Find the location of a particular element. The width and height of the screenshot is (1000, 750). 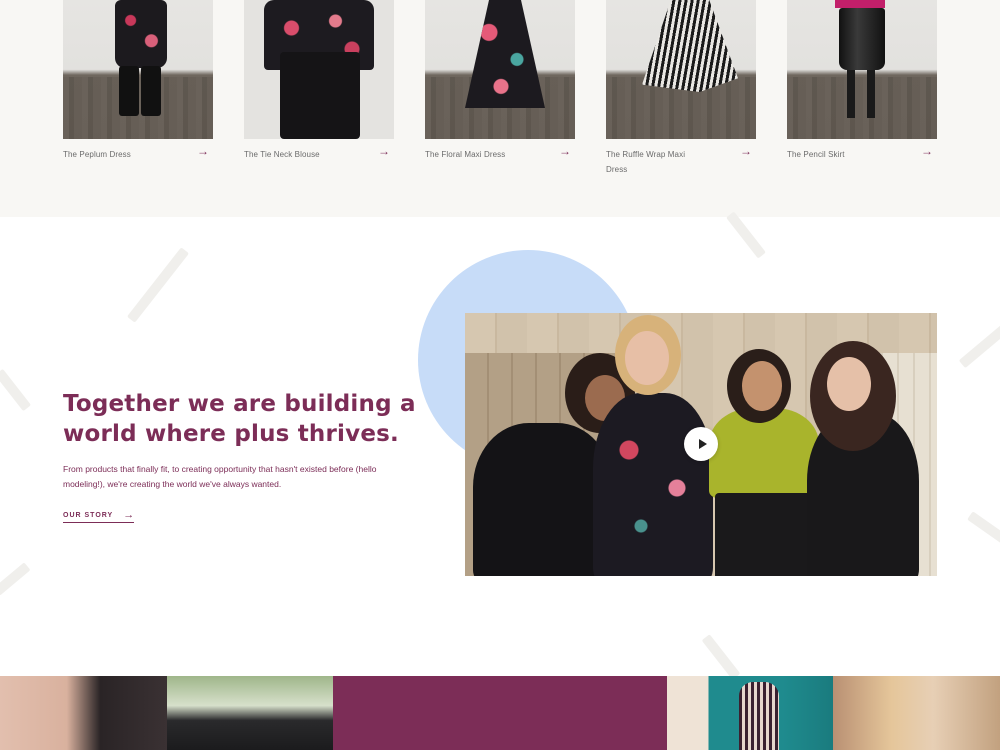

product-name: The Ruffle Wrap Maxi Dress is located at coordinates (656, 162).